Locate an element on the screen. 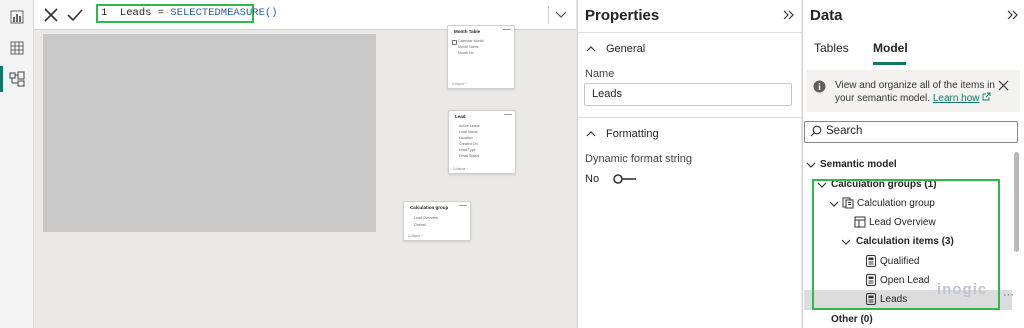 The height and width of the screenshot is (328, 1024). card-field: Lead Overview is located at coordinates (426, 218).